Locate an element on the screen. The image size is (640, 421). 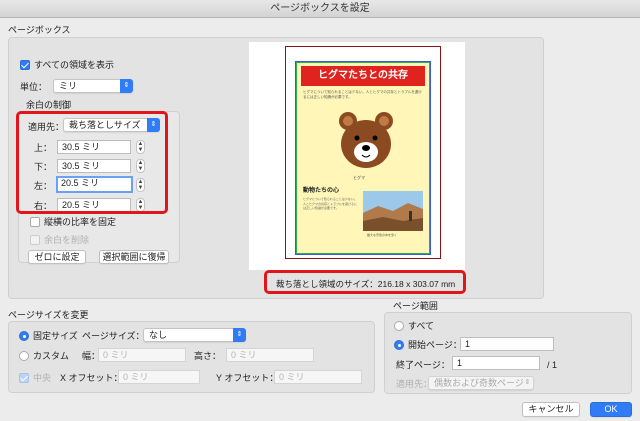
window-title: ページボックスを設定 is located at coordinates (320, 9).